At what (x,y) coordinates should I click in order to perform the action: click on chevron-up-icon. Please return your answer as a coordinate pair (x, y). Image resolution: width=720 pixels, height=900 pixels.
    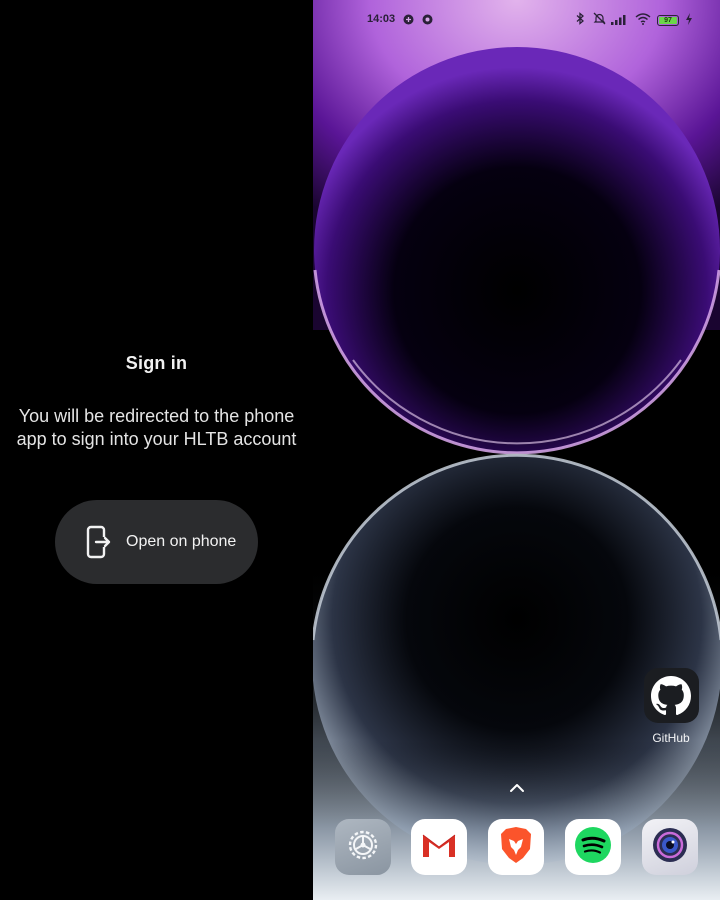
    Looking at the image, I should click on (517, 789).